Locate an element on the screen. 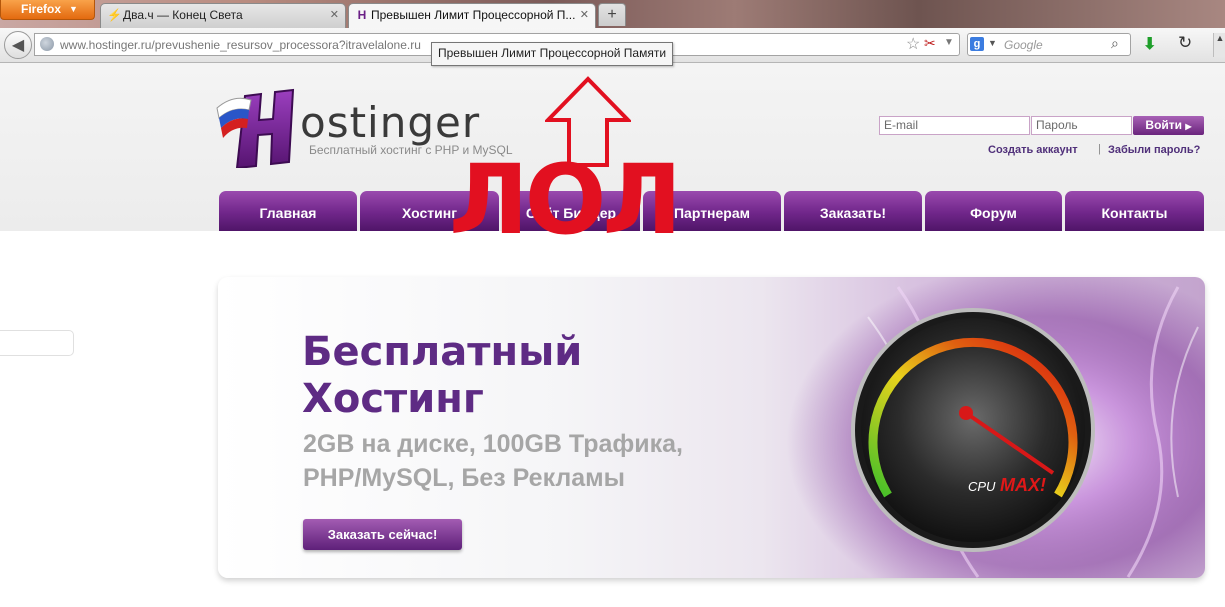 The image size is (1225, 607). banner-subtitle-line1: 2GB на диске, 100GB Трафика, is located at coordinates (493, 444).